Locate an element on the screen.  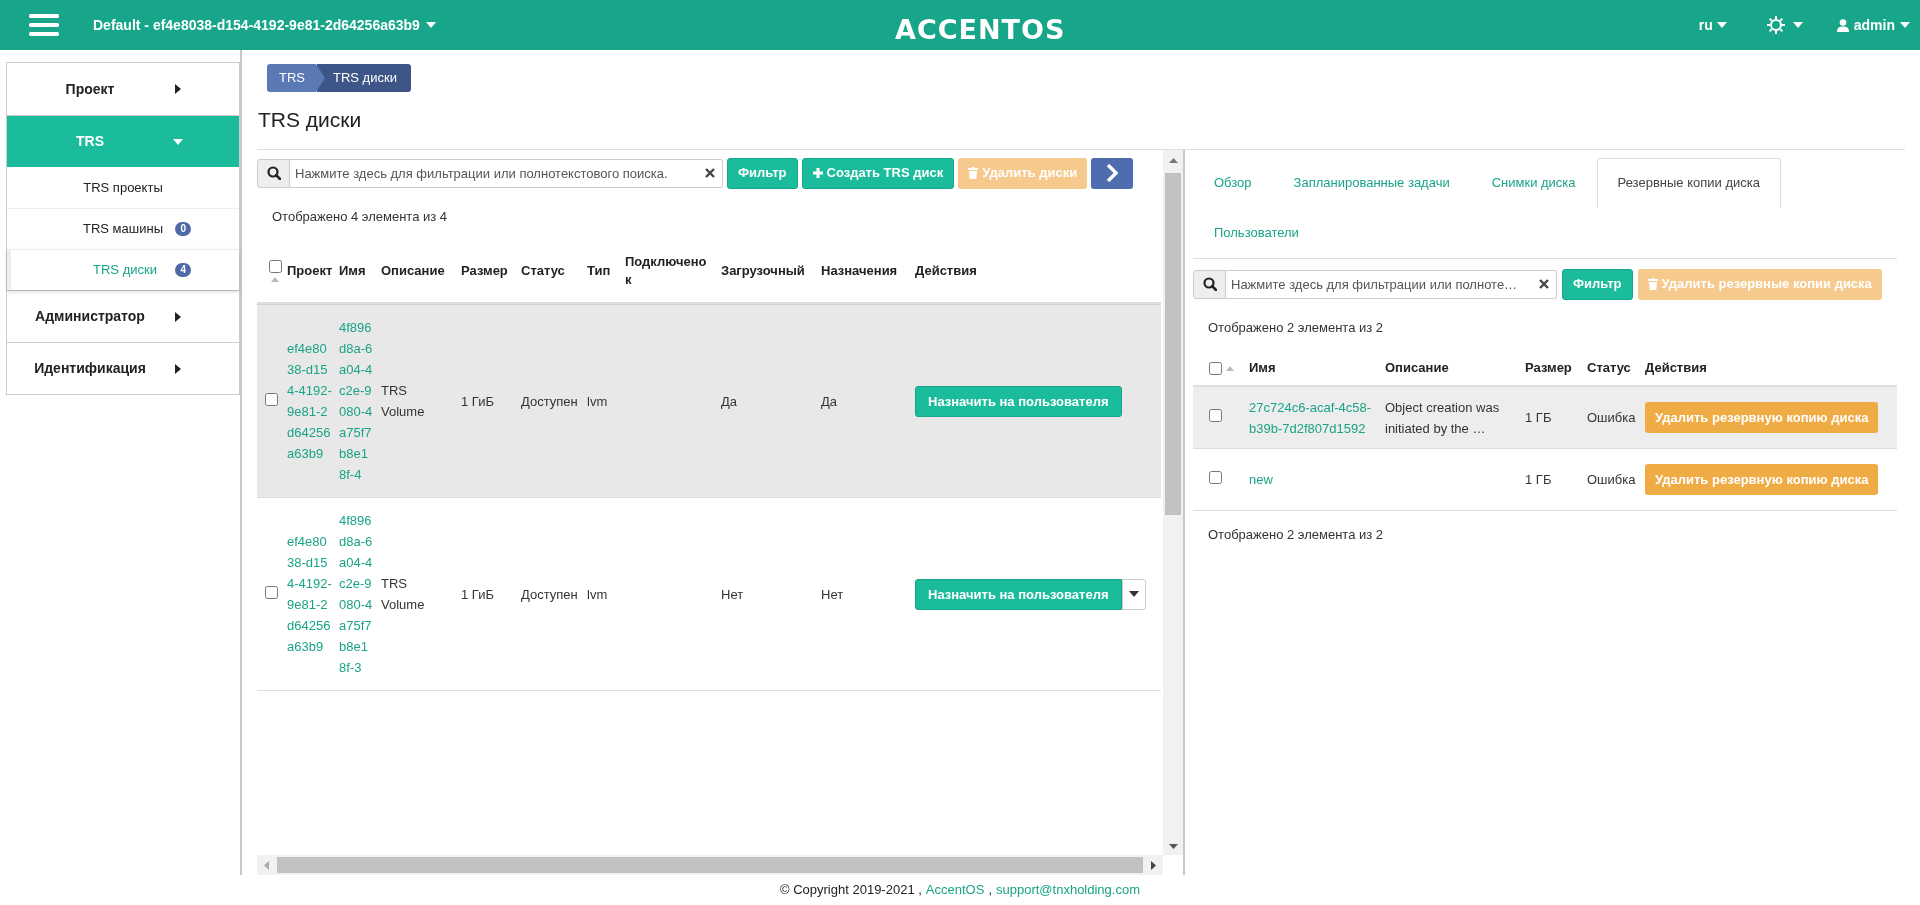
column-header: Тип is located at coordinates (599, 271).